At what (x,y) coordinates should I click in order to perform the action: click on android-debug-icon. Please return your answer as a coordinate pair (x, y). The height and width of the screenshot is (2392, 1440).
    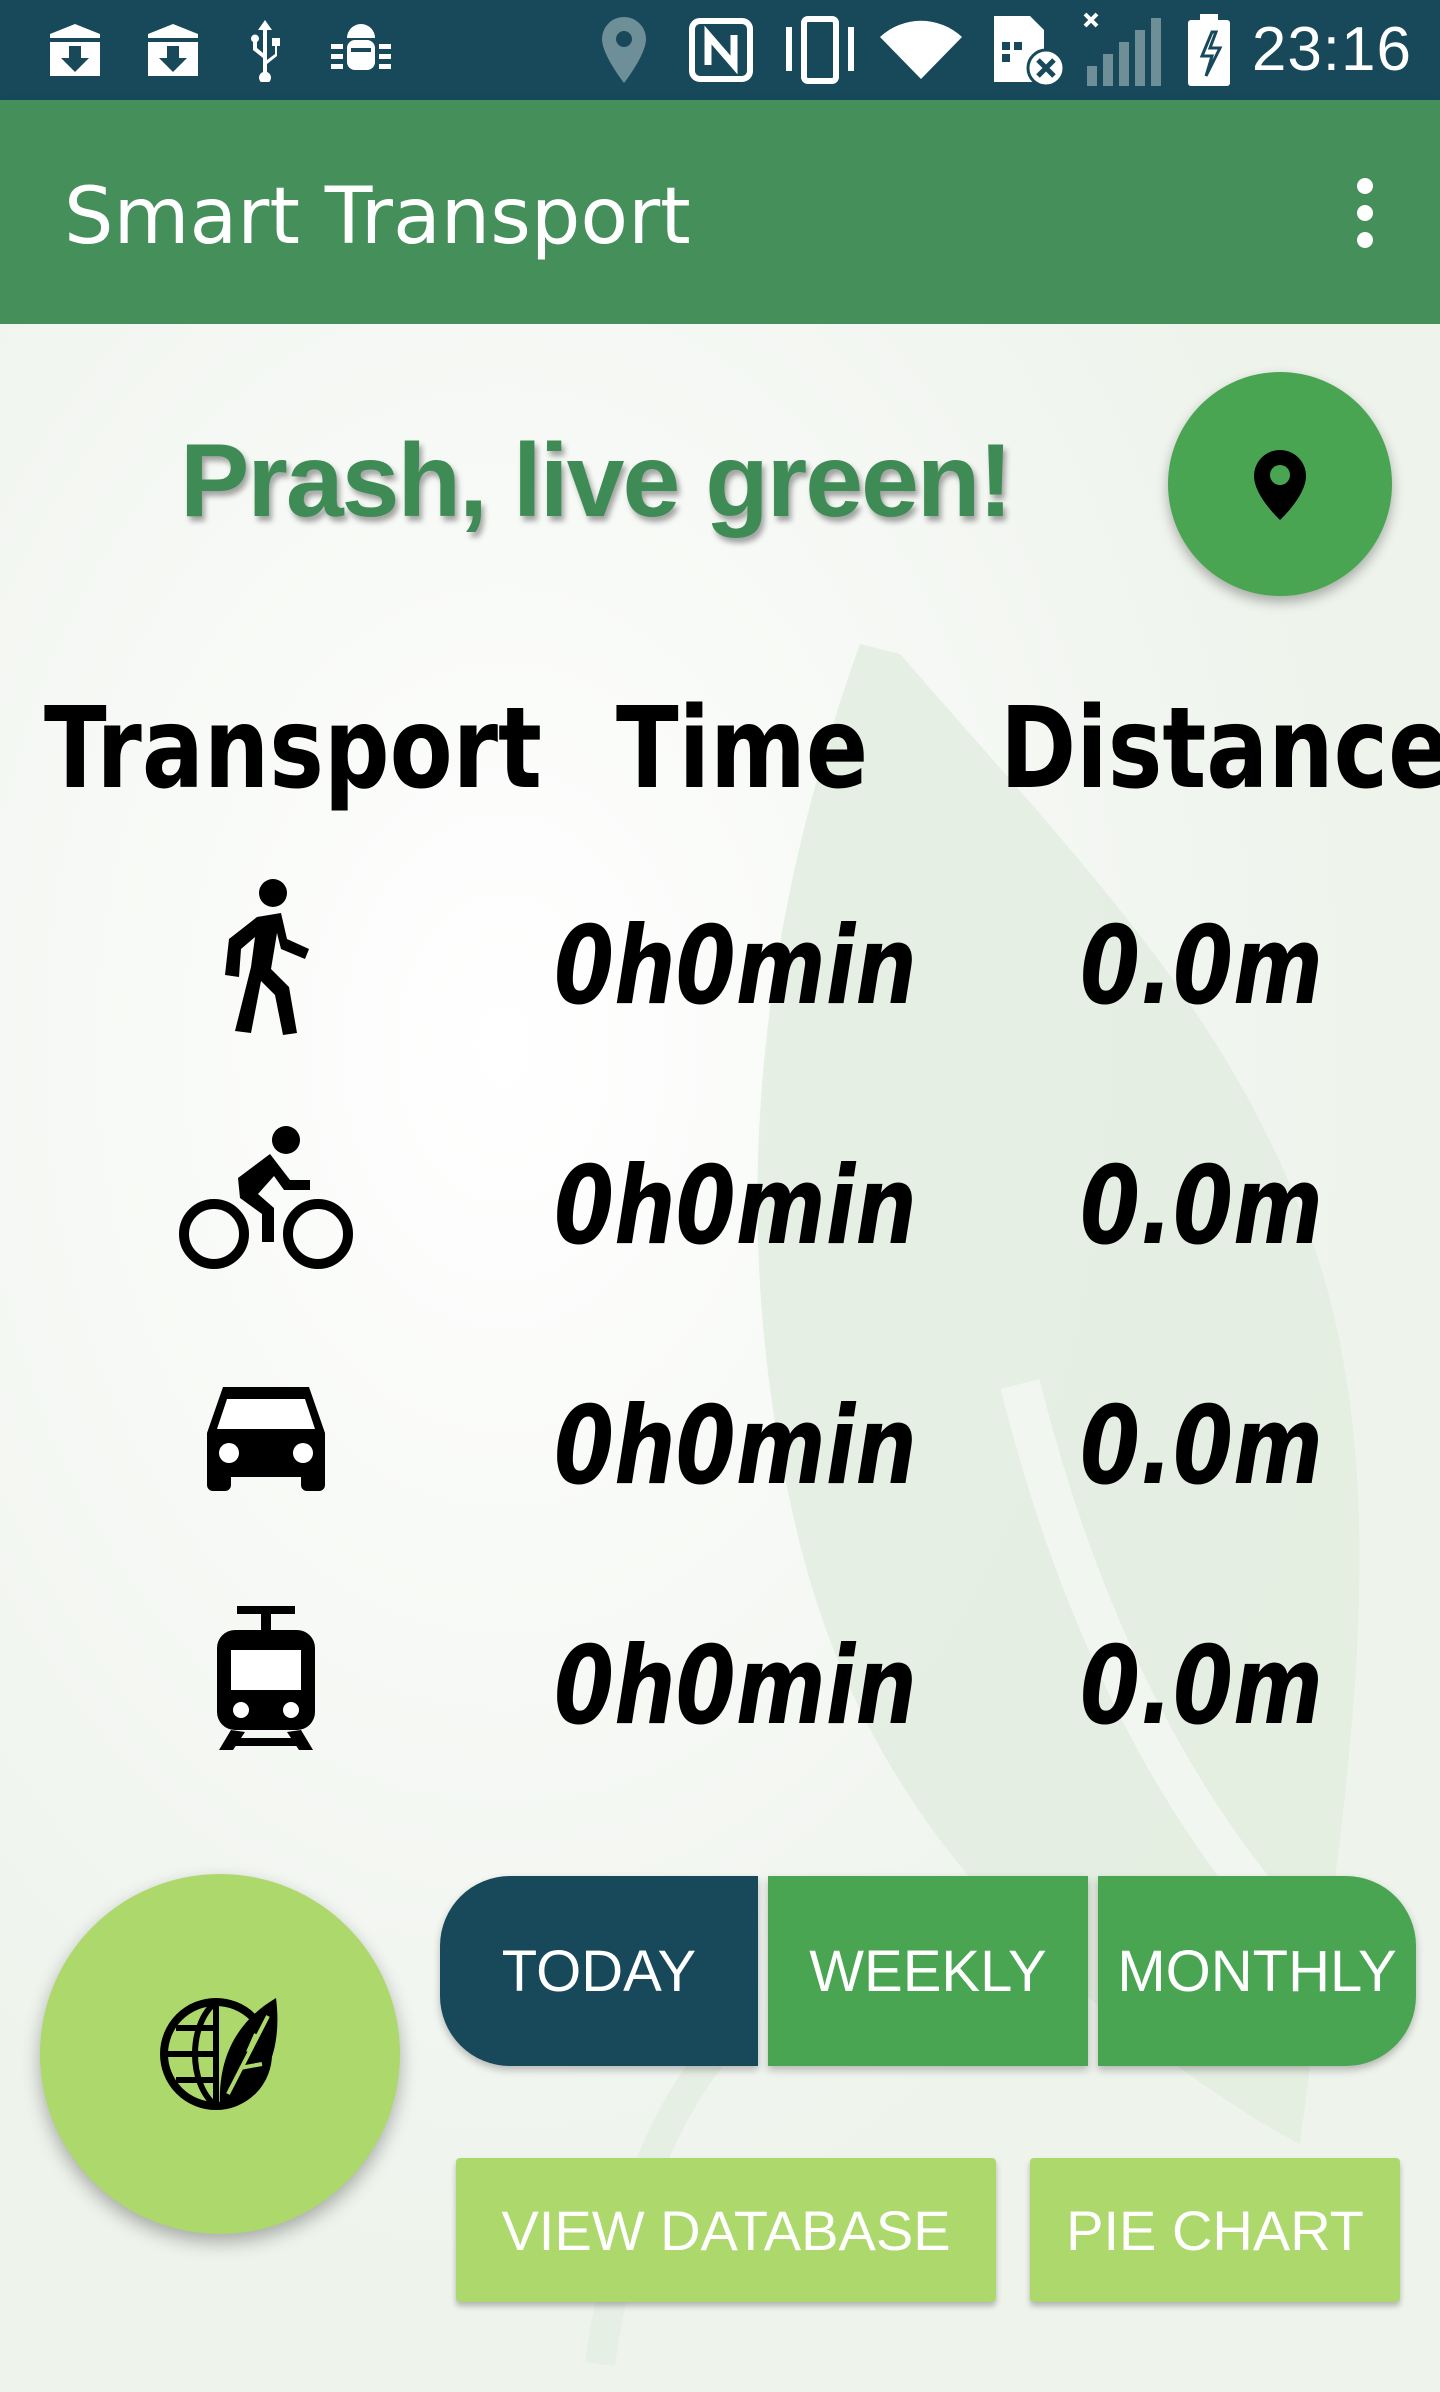
    Looking at the image, I should click on (361, 50).